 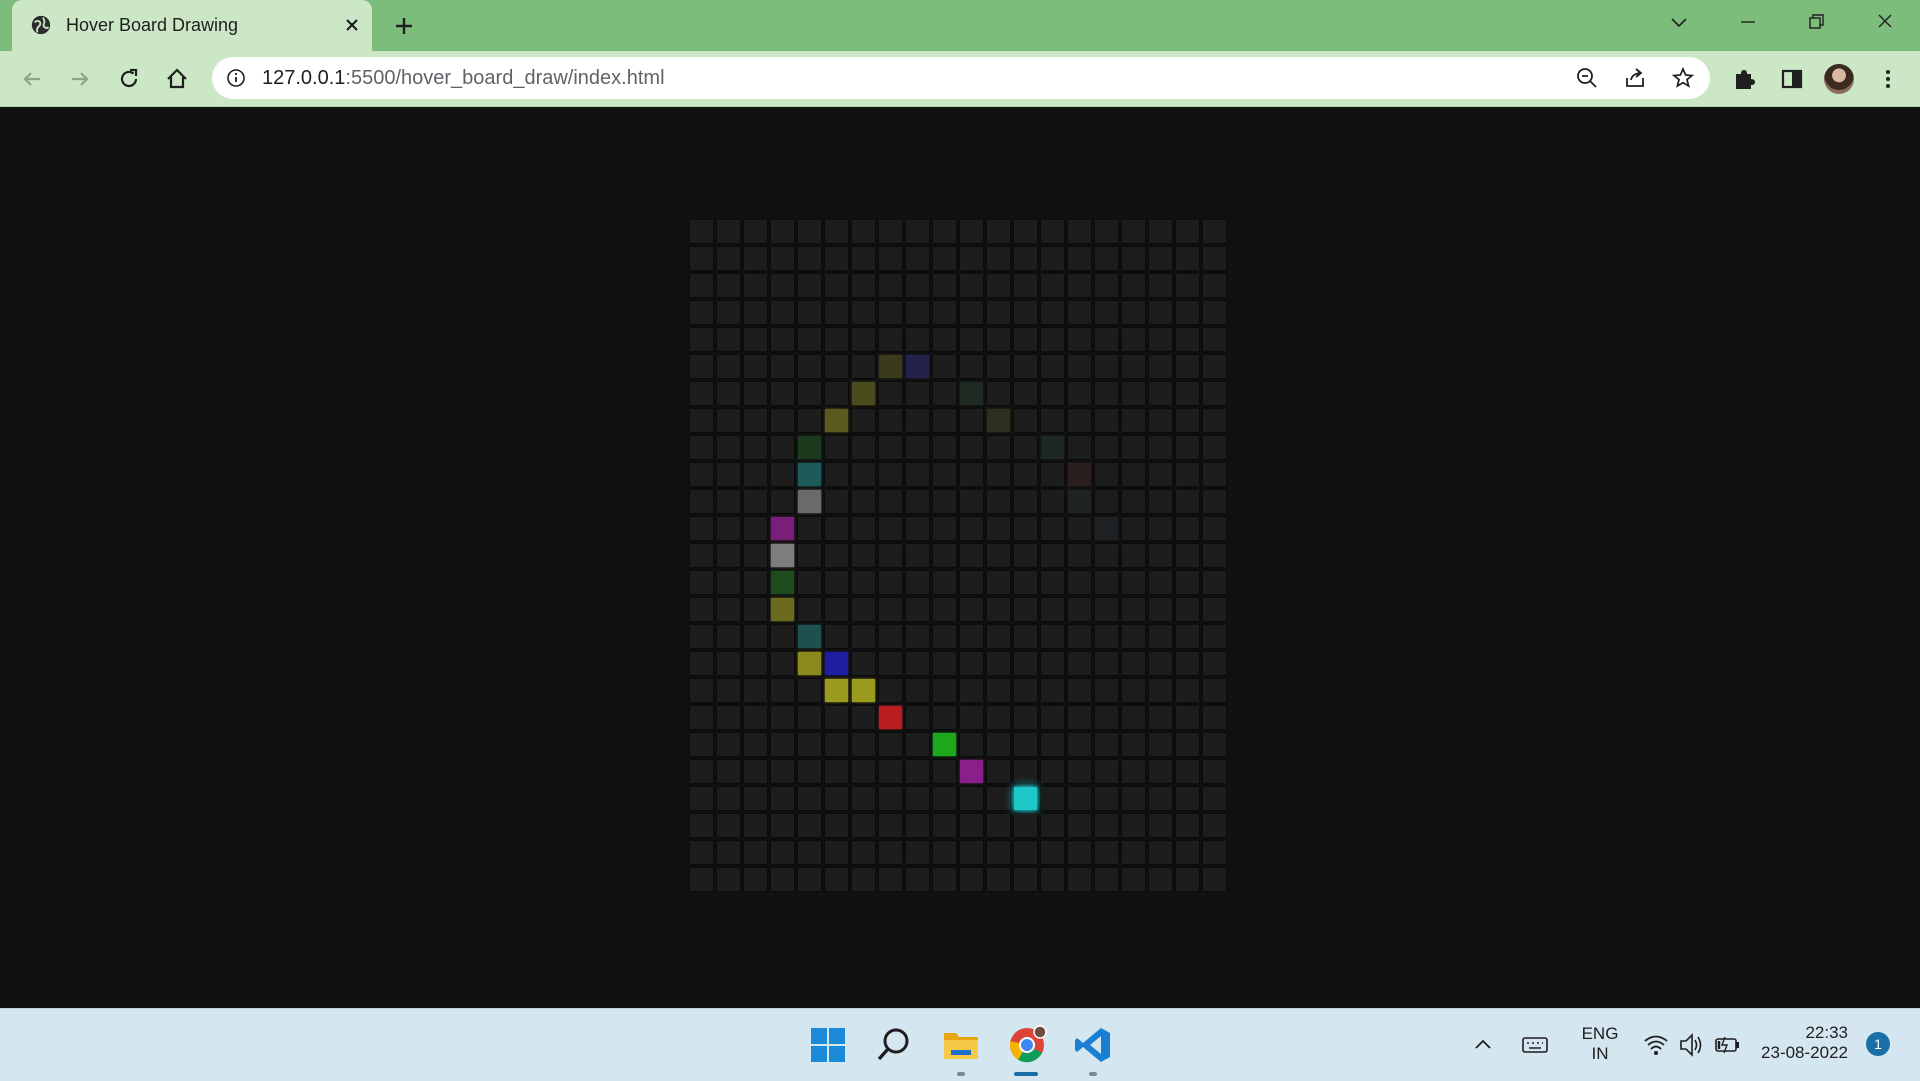 What do you see at coordinates (129, 79) in the screenshot?
I see `reload-icon` at bounding box center [129, 79].